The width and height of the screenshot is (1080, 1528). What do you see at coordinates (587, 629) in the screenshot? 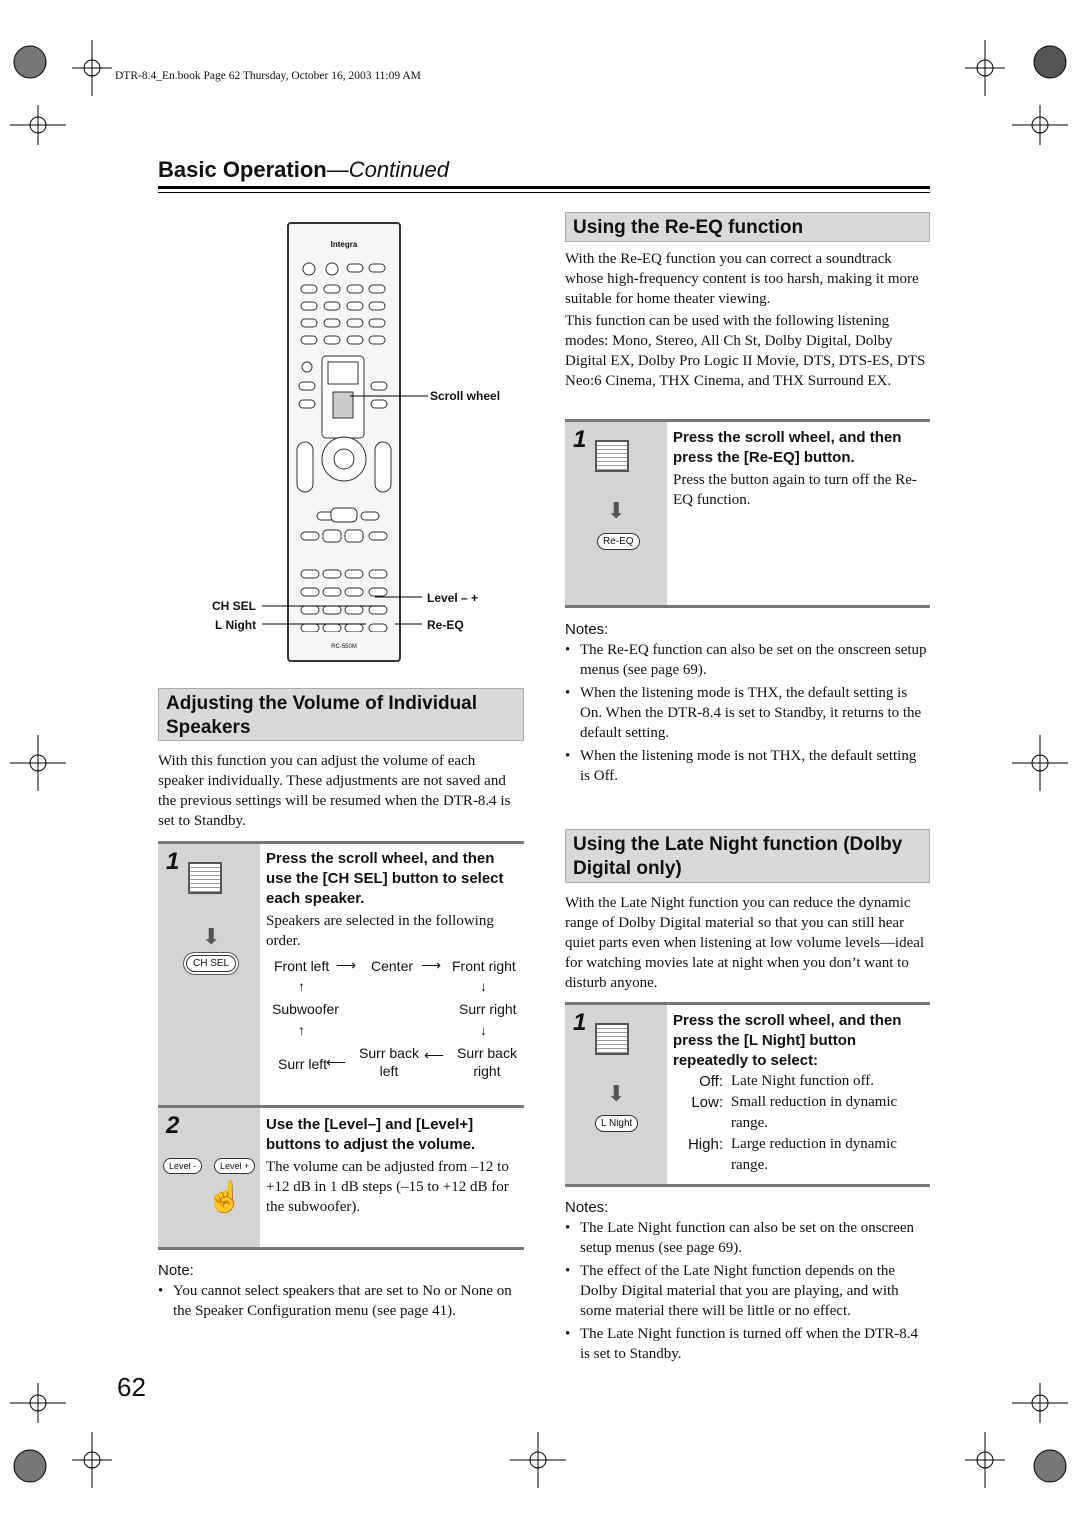
I see `notes-heading: Notes:` at bounding box center [587, 629].